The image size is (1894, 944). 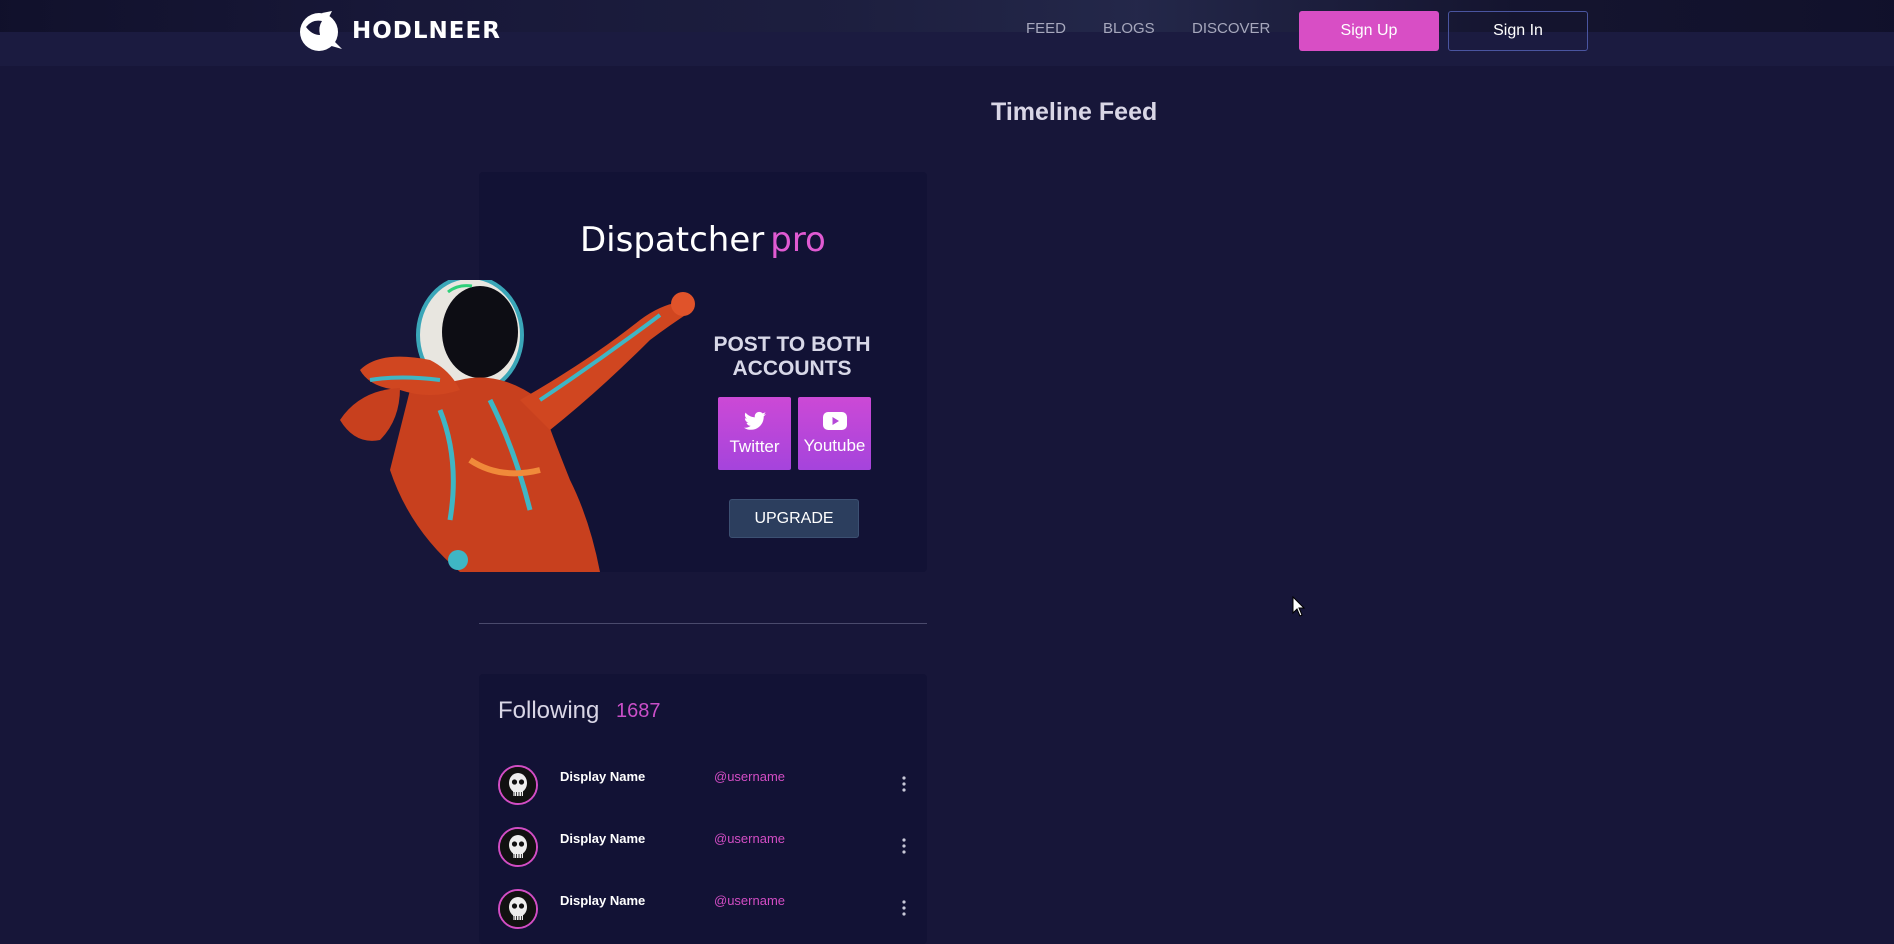 What do you see at coordinates (947, 16) in the screenshot?
I see `header-banner-strip` at bounding box center [947, 16].